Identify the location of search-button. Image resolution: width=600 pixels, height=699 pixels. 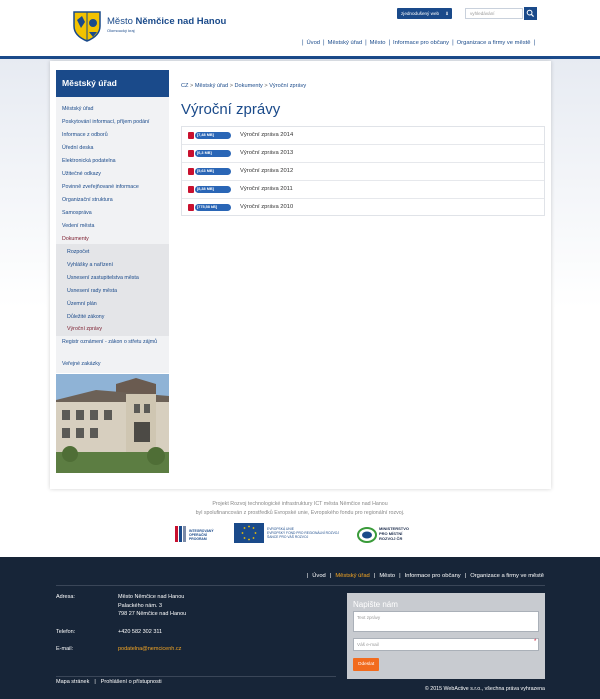
(530, 13).